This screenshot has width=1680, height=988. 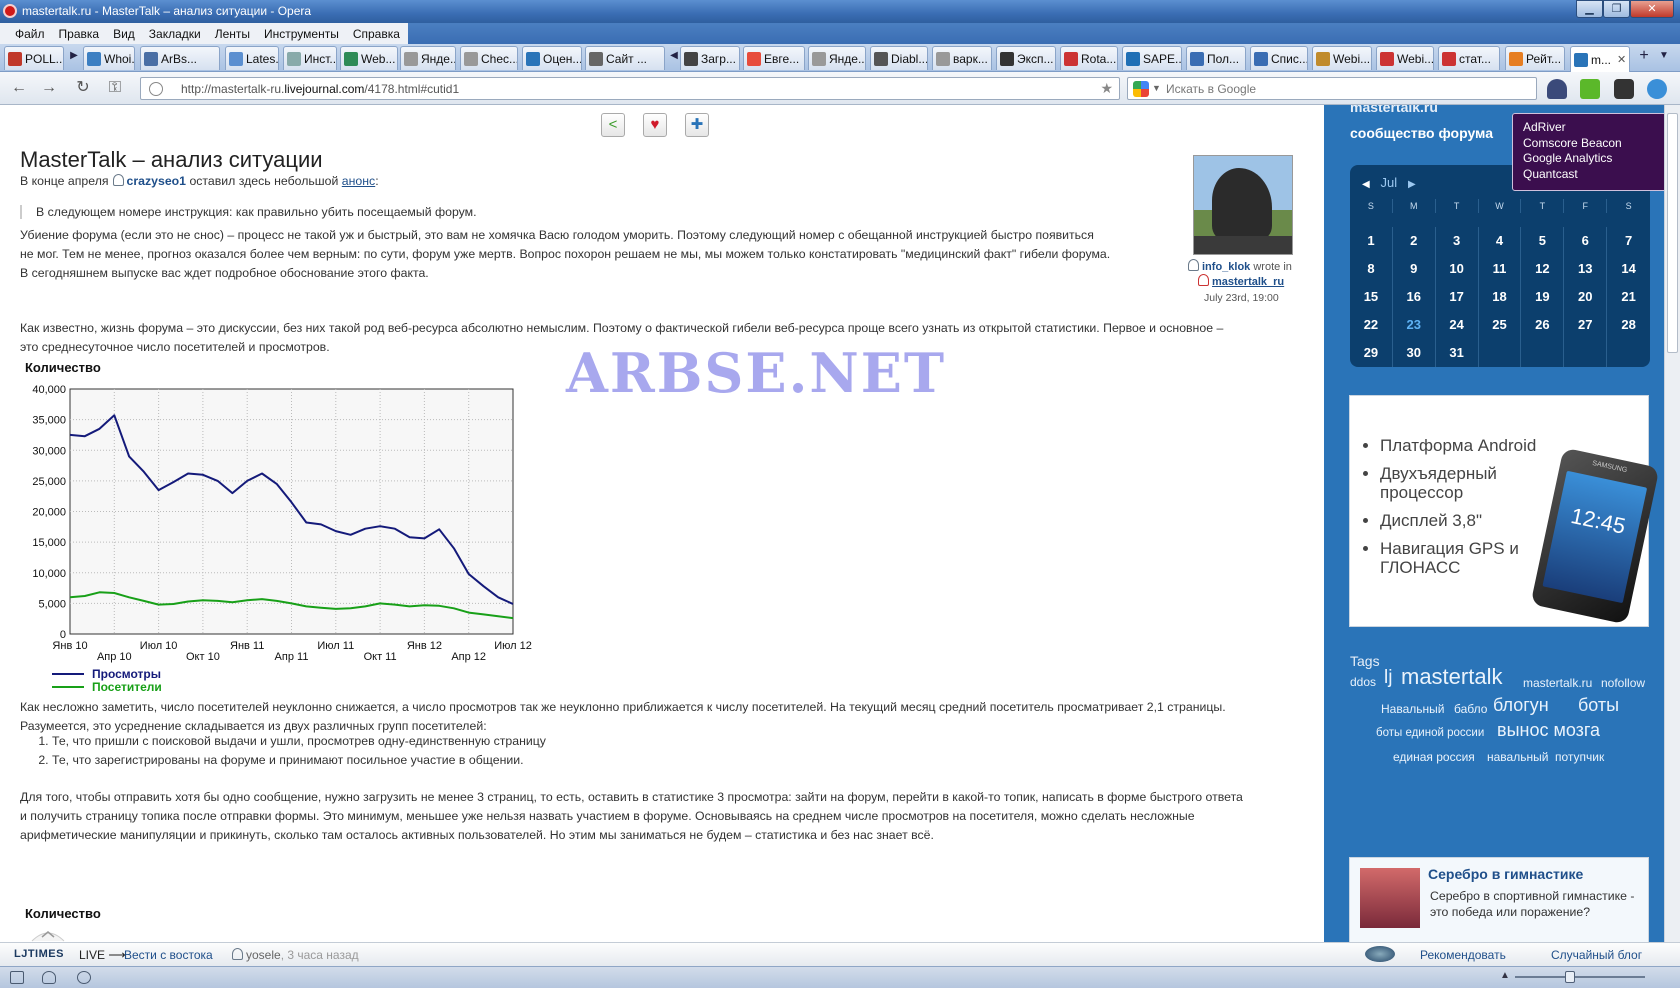 I want to click on tab-list-icon: ▼, so click(x=1664, y=58).